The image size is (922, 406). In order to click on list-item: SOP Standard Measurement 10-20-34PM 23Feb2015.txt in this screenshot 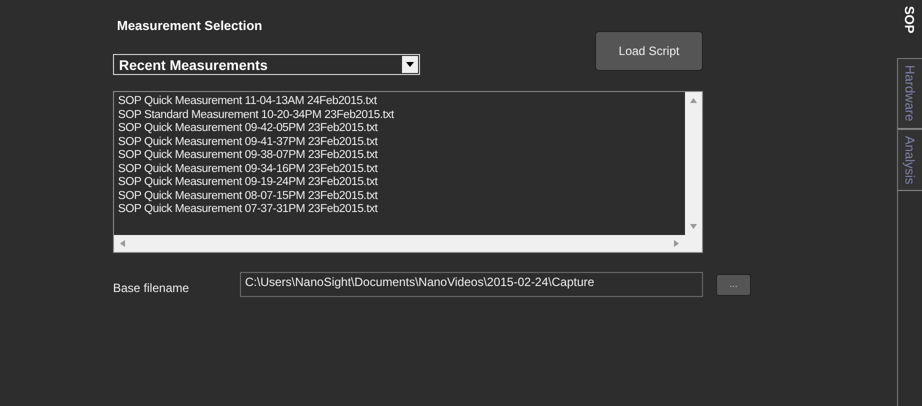, I will do `click(399, 115)`.